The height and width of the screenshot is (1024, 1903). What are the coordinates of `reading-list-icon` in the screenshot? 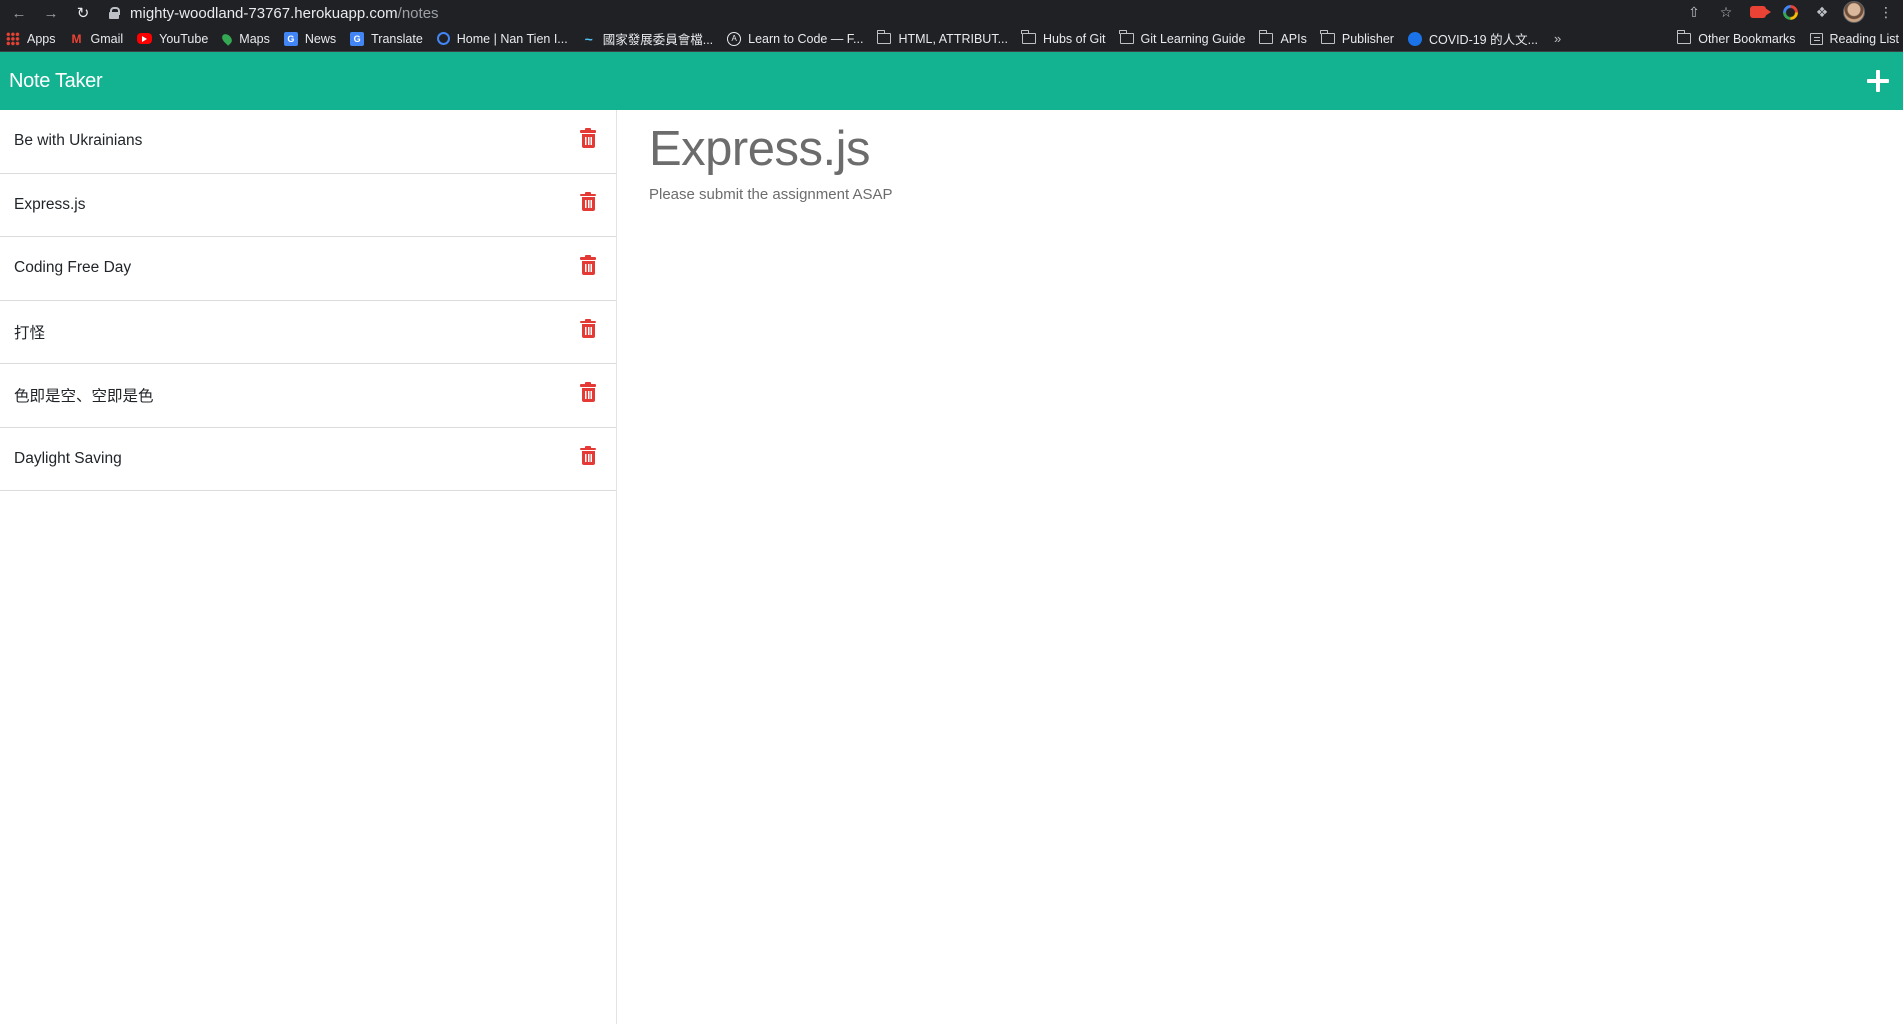 It's located at (1816, 38).